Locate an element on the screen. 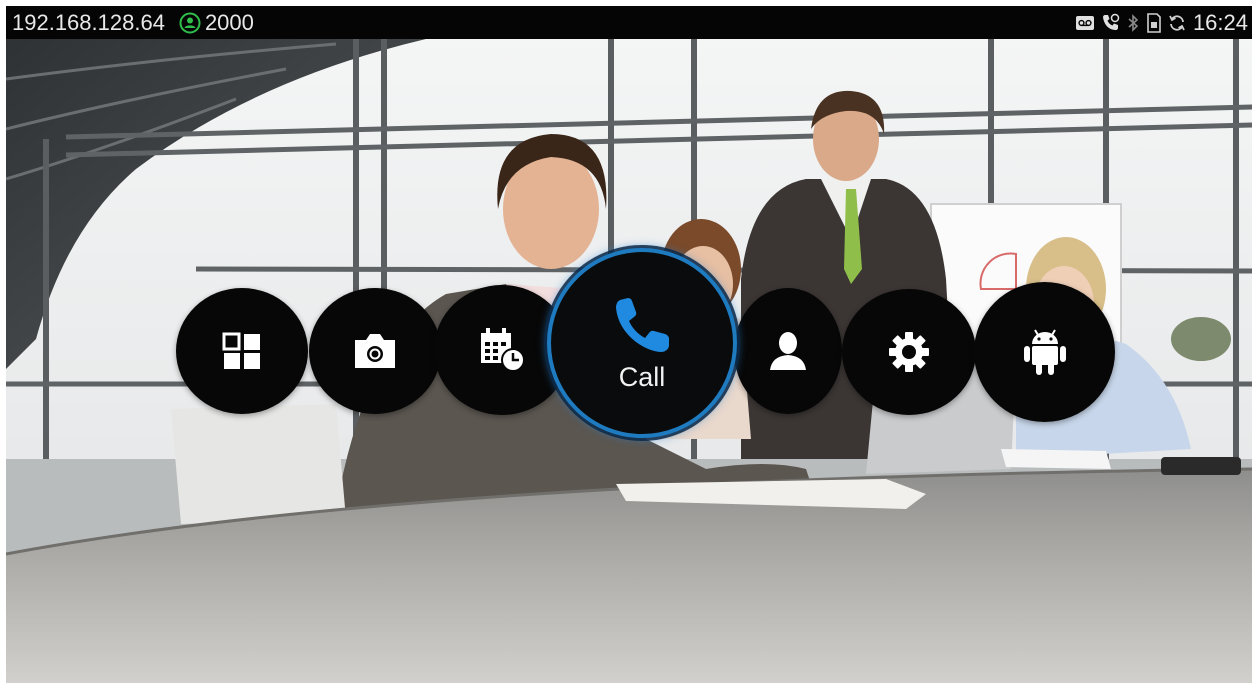 This screenshot has width=1258, height=689. call-forward-icon is located at coordinates (1111, 21).